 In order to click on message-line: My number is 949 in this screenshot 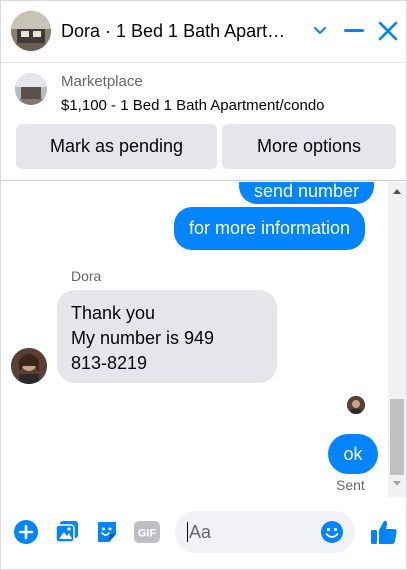, I will do `click(143, 338)`.